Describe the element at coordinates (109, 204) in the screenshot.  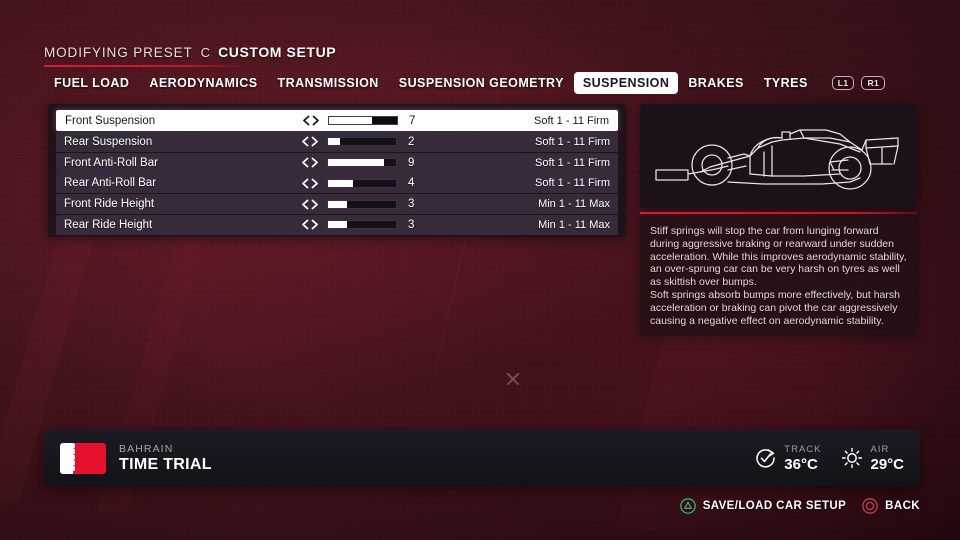
I see `setting-label: Front Ride Height` at that location.